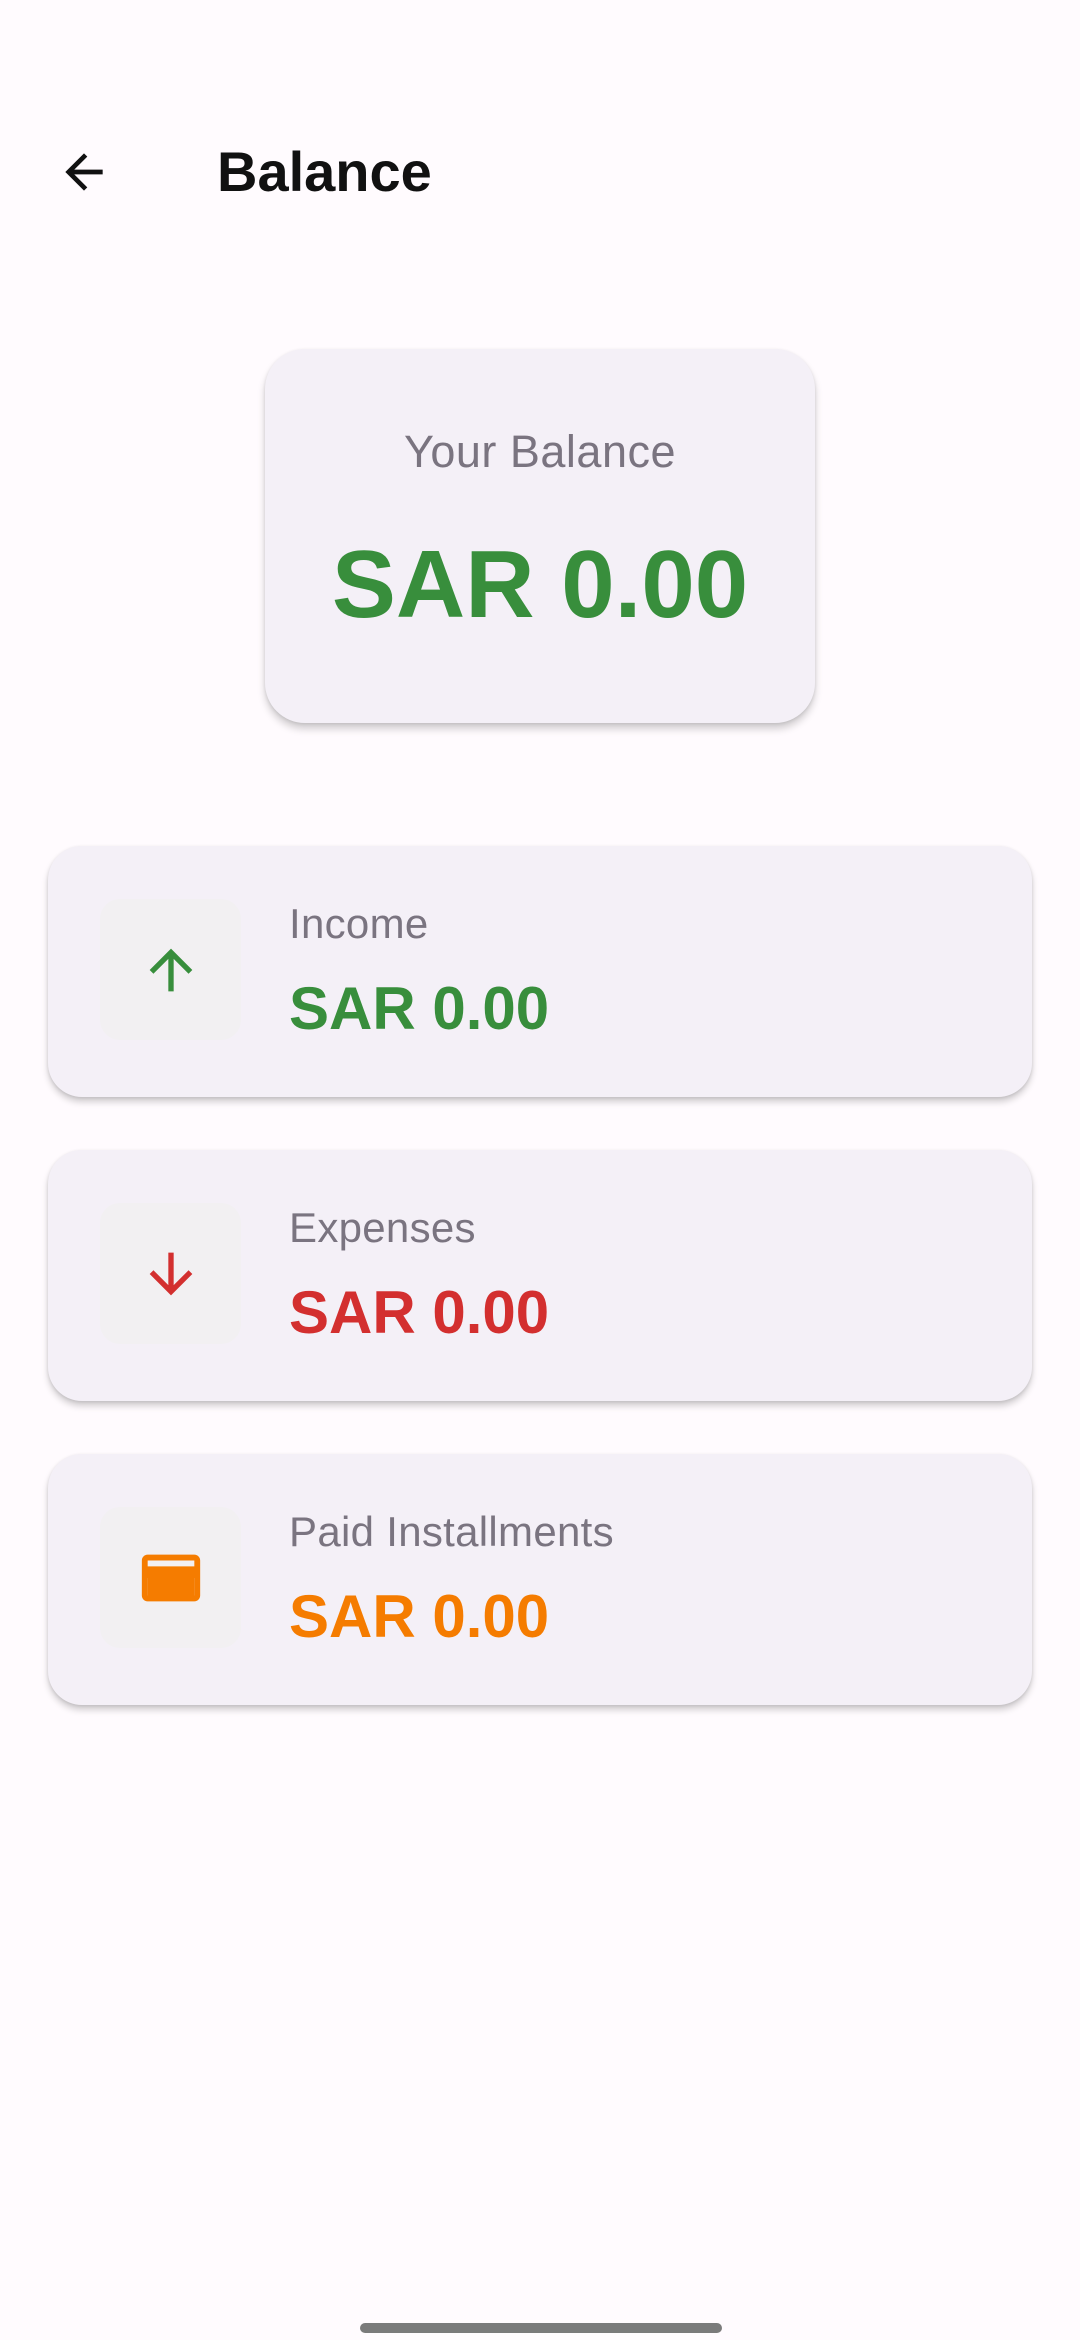  What do you see at coordinates (382, 1227) in the screenshot?
I see `expenses-label: Expenses` at bounding box center [382, 1227].